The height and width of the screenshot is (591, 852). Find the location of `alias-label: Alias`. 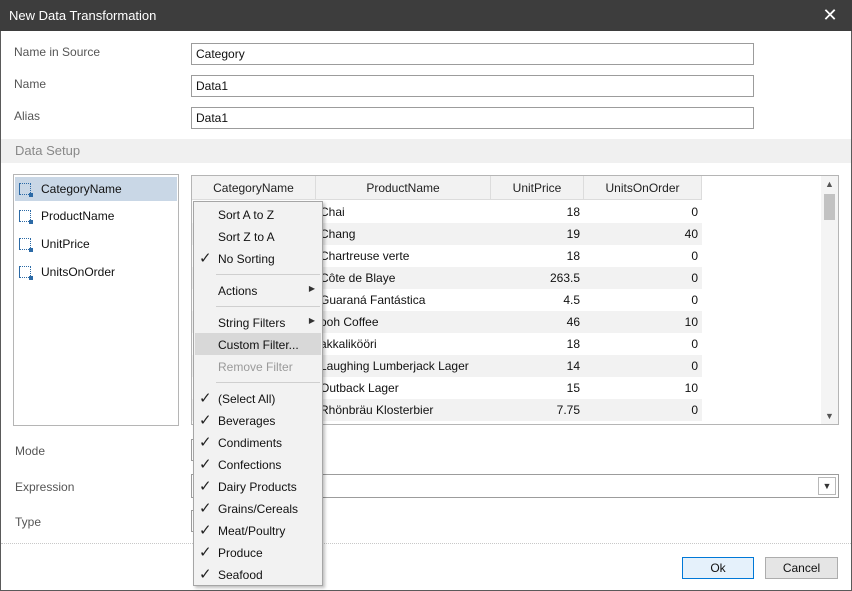

alias-label: Alias is located at coordinates (27, 116).